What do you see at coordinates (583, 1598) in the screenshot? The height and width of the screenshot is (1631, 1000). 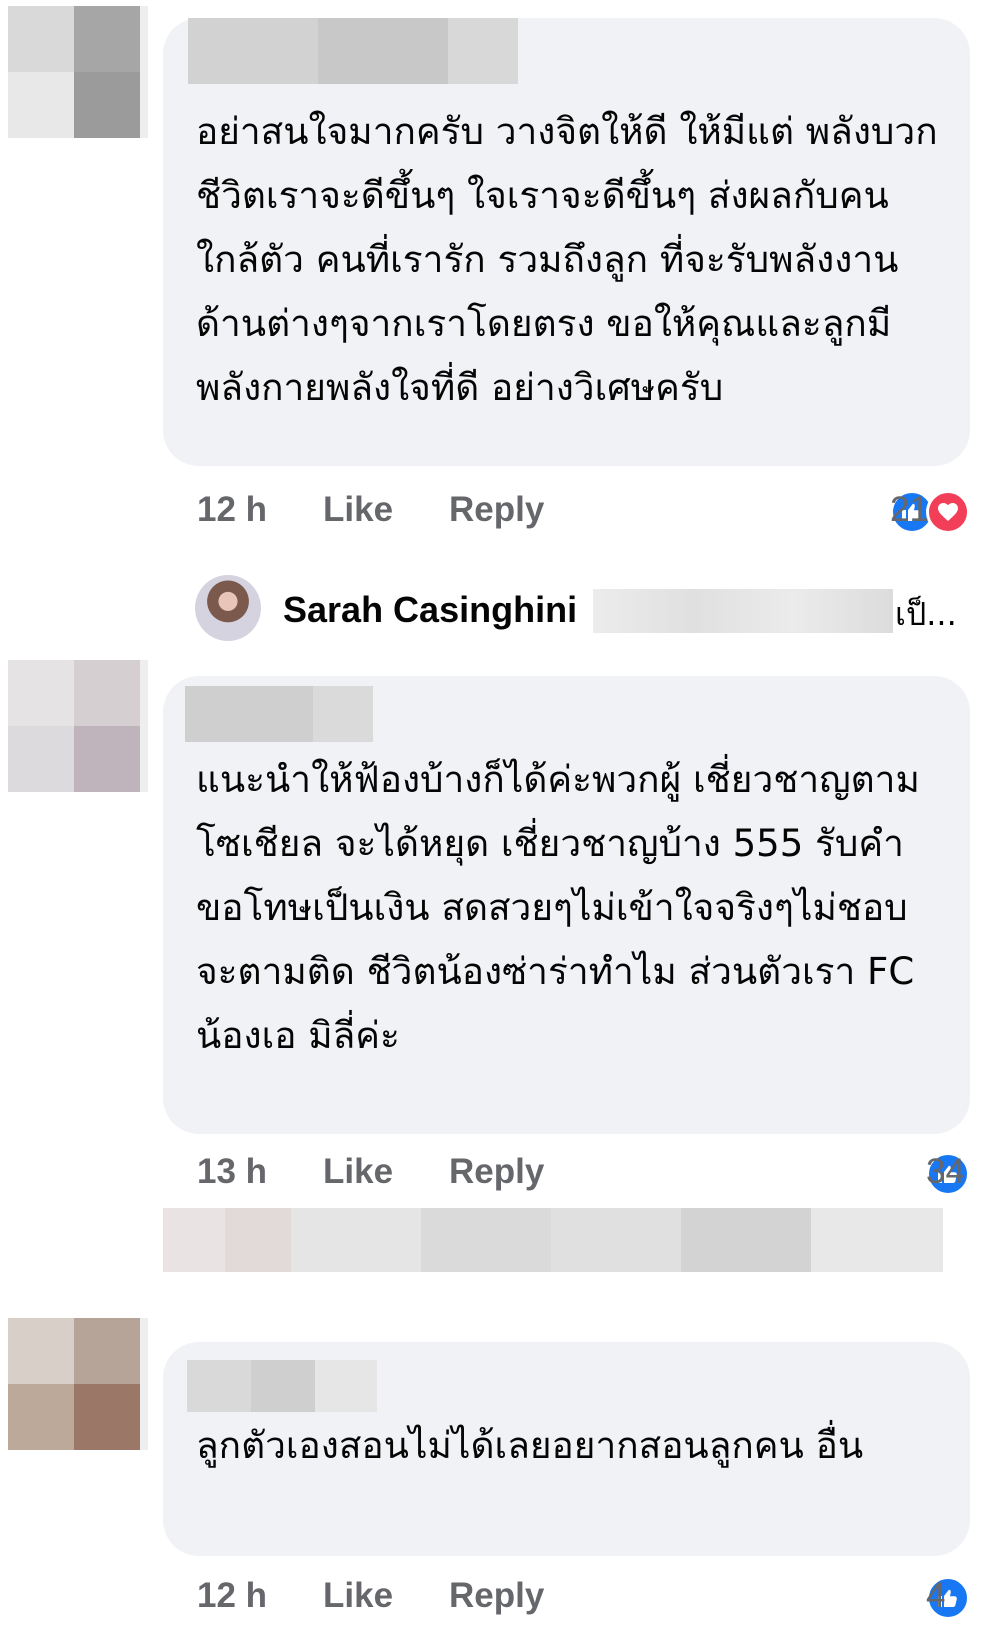 I see `comment-actions: 12 h Like Reply 4` at bounding box center [583, 1598].